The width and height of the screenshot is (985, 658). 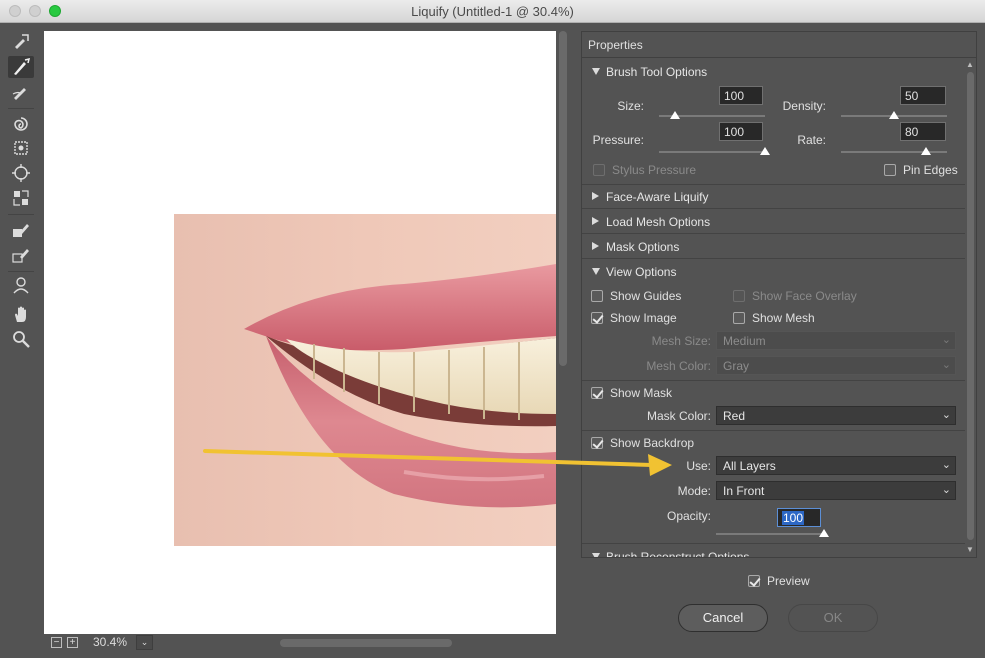 I want to click on show-mask-label: Show Mask, so click(x=641, y=393).